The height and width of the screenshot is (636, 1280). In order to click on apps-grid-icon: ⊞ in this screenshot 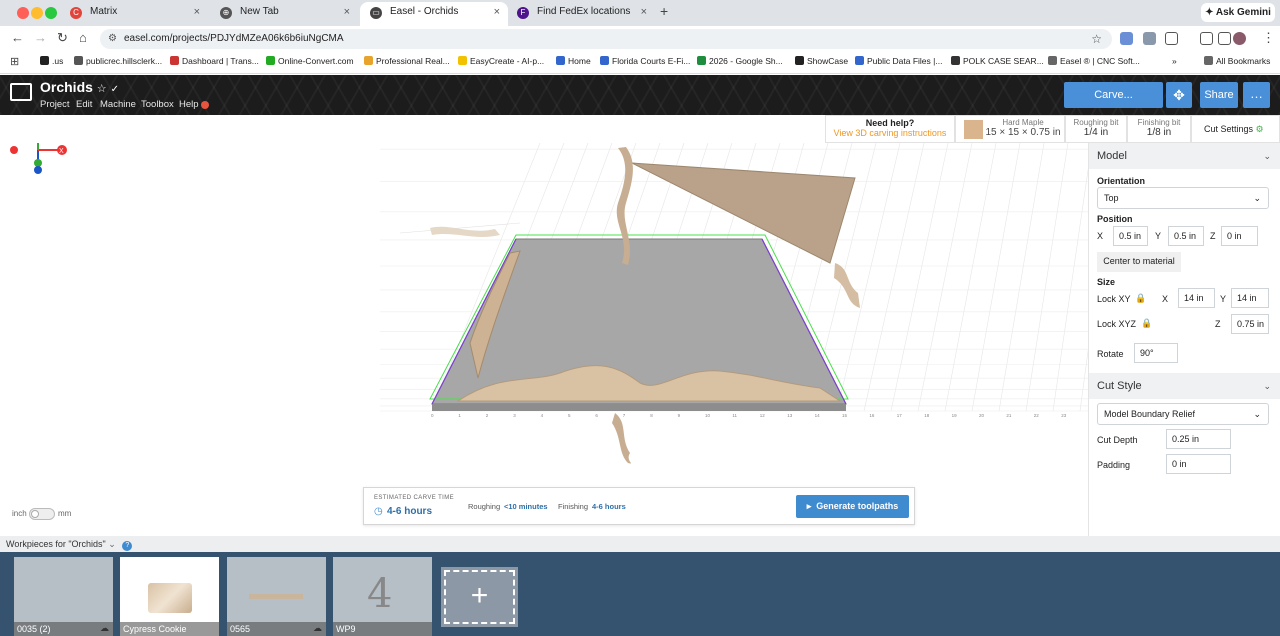, I will do `click(14, 61)`.